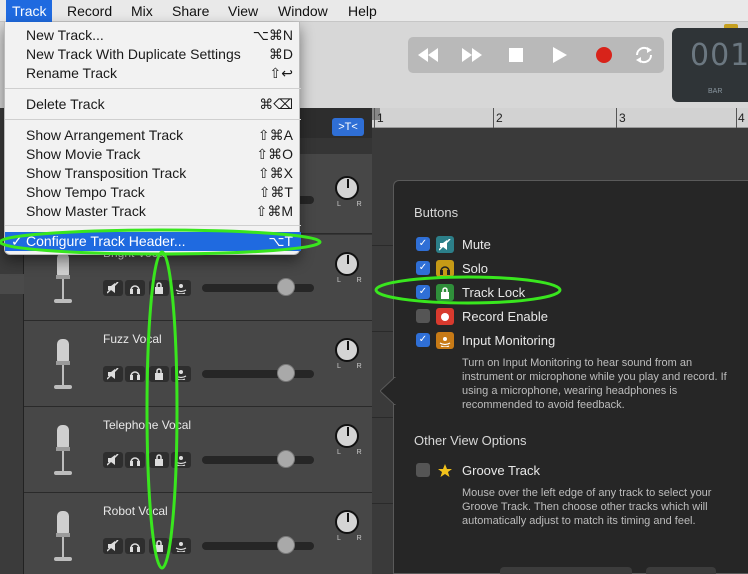 This screenshot has width=748, height=574. What do you see at coordinates (560, 118) in the screenshot?
I see `timeline-ruler: 1 2 3 4` at bounding box center [560, 118].